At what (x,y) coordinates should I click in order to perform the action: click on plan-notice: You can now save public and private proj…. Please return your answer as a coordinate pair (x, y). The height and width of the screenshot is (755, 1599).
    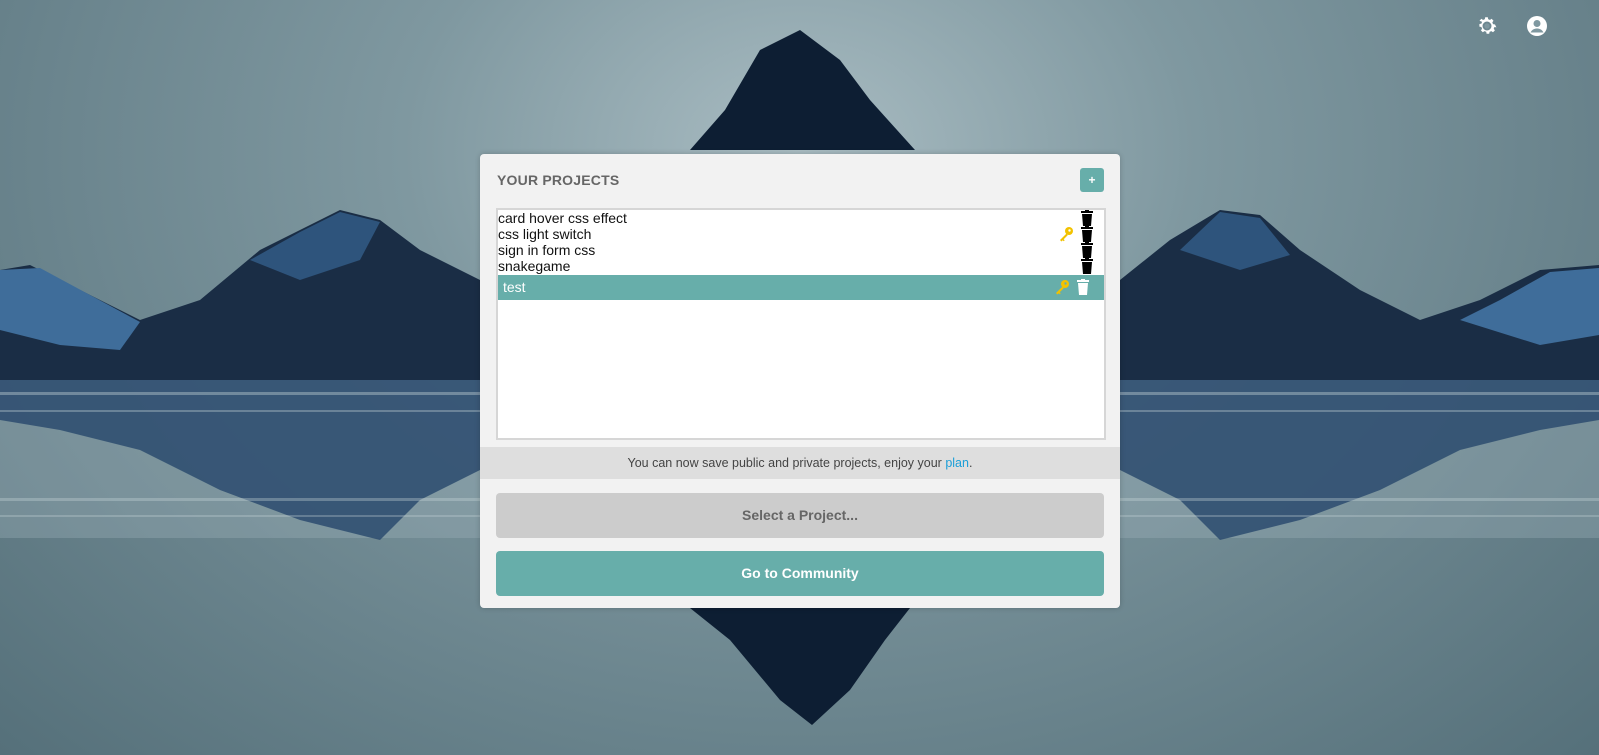
    Looking at the image, I should click on (800, 463).